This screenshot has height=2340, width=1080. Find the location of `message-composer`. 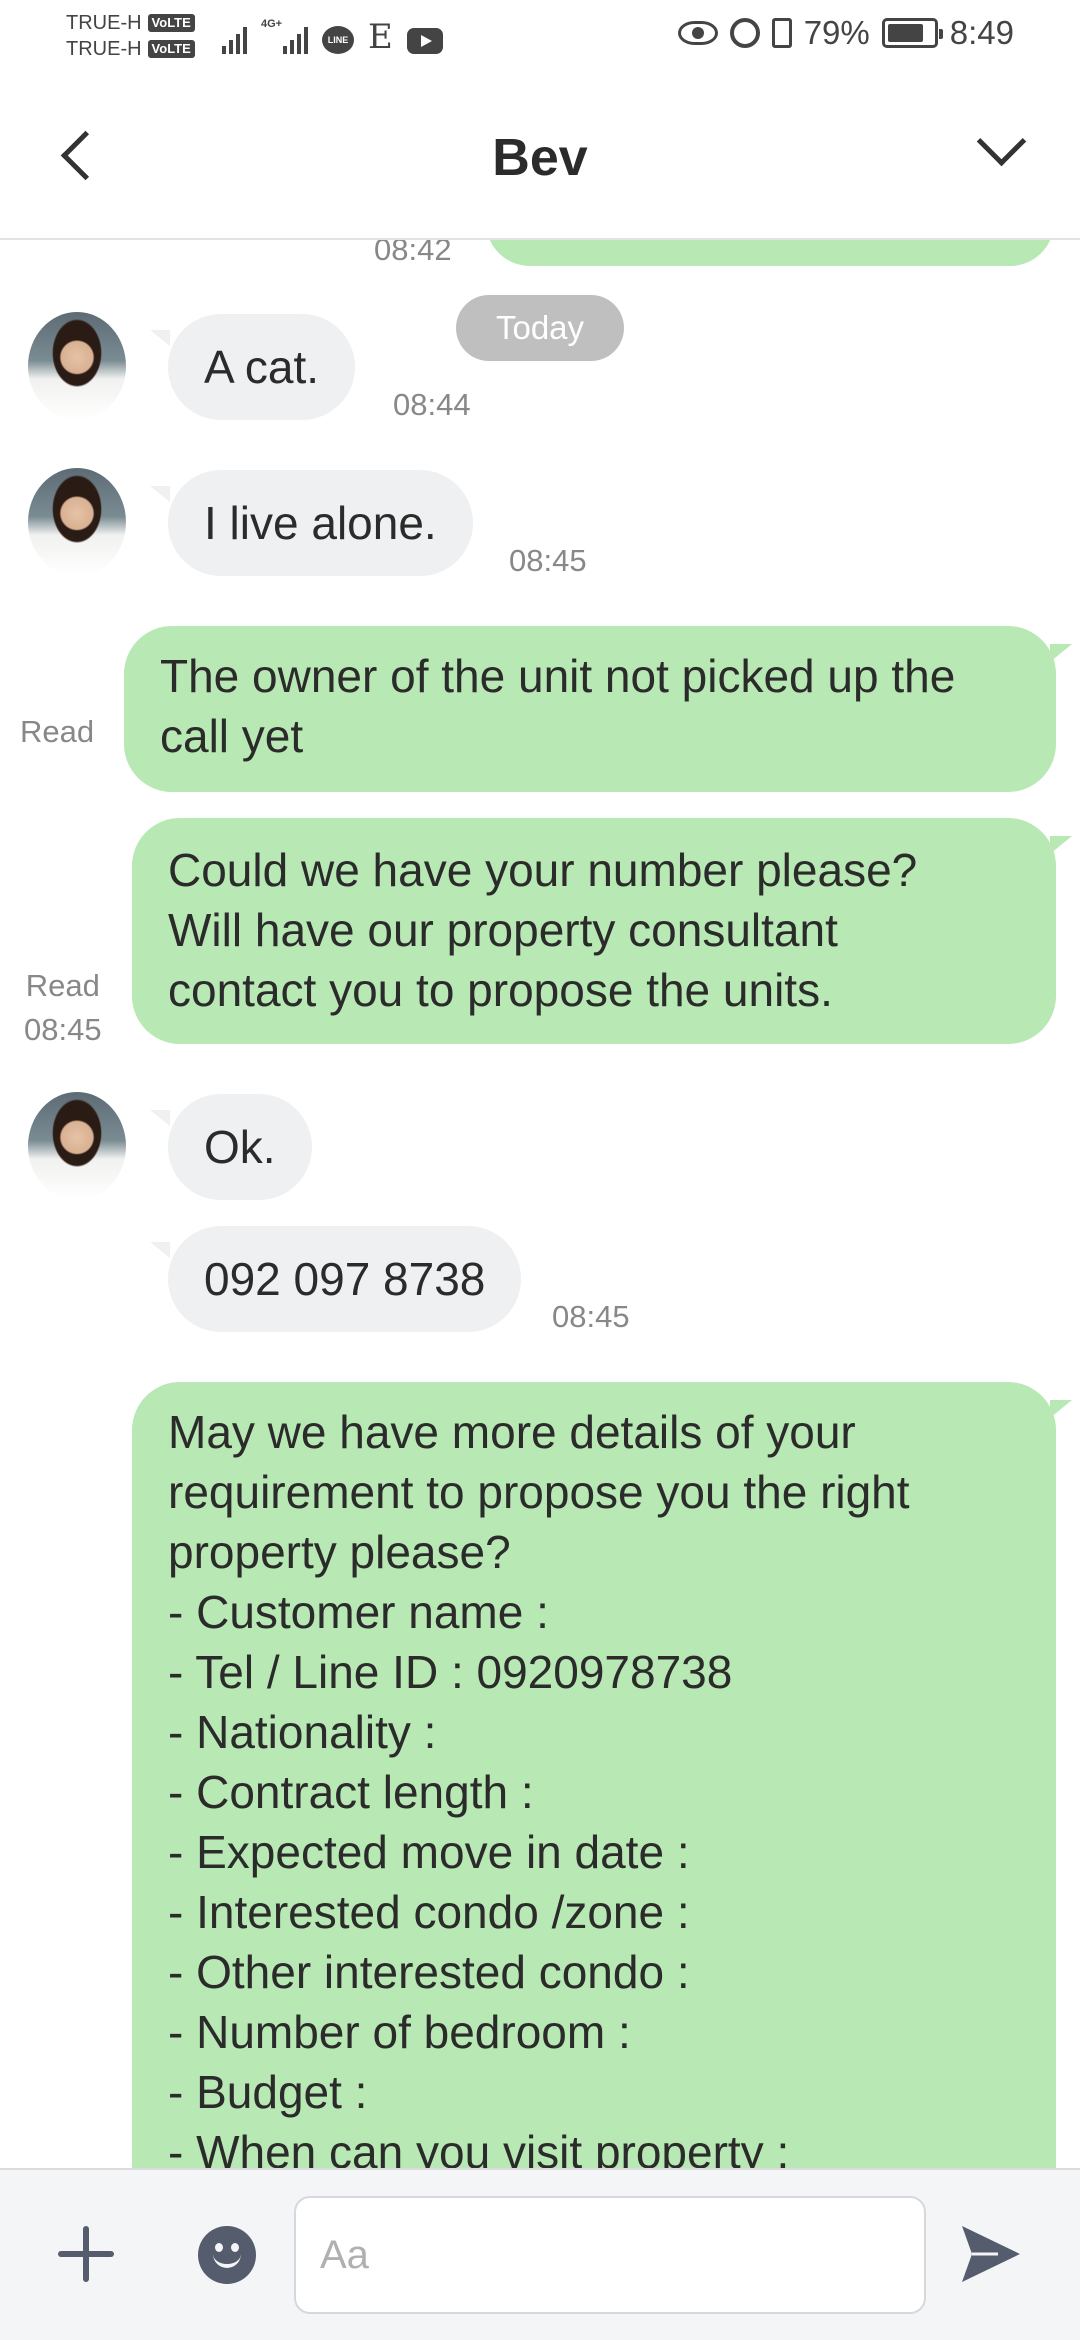

message-composer is located at coordinates (540, 2254).